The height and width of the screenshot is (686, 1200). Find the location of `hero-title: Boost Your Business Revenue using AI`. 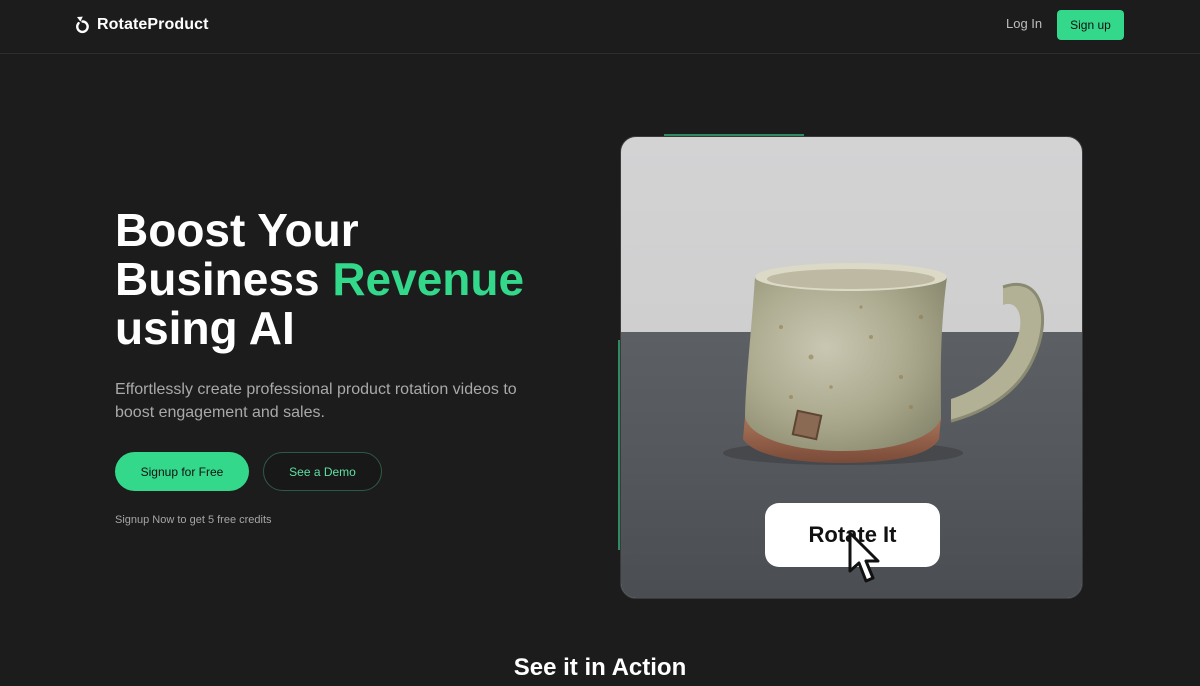

hero-title: Boost Your Business Revenue using AI is located at coordinates (355, 279).